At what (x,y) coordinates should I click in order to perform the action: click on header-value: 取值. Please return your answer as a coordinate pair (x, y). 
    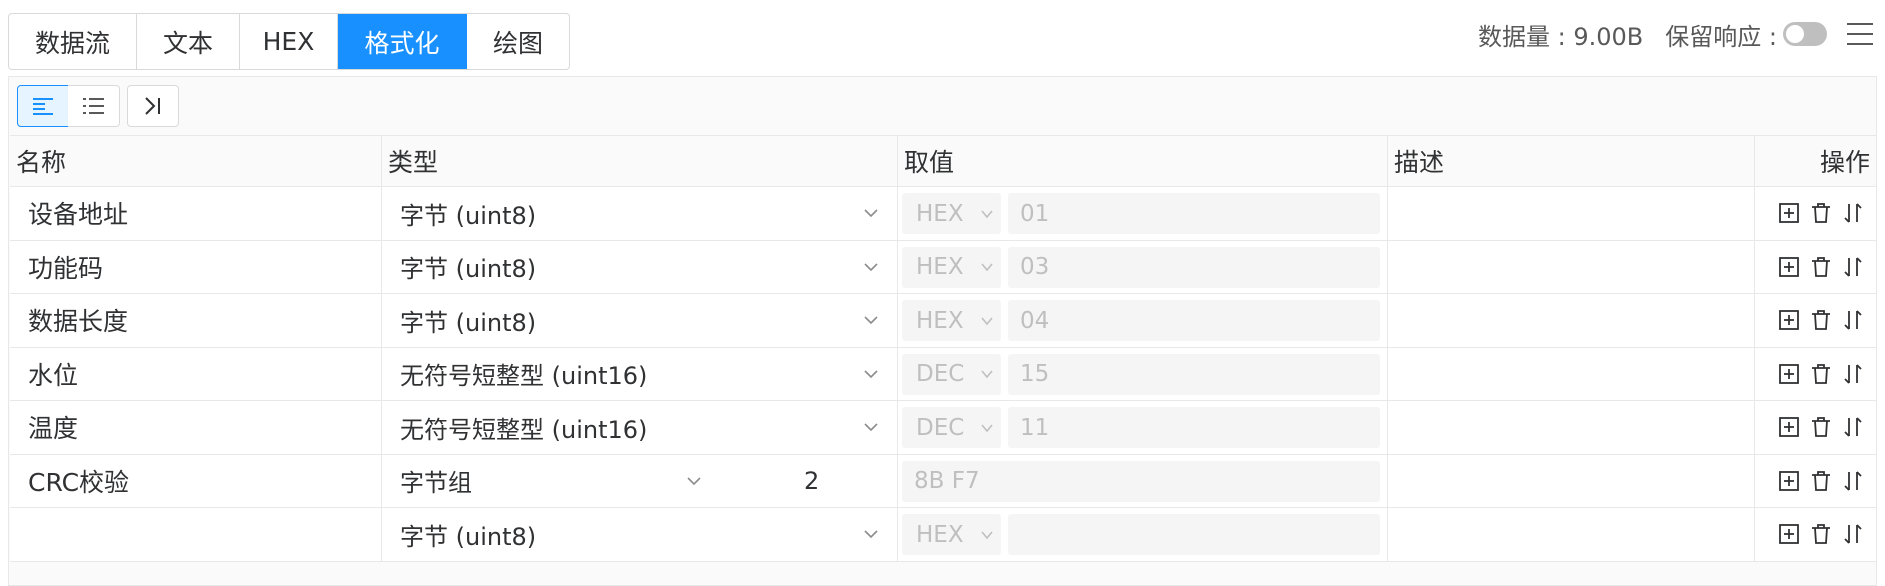
    Looking at the image, I should click on (1143, 161).